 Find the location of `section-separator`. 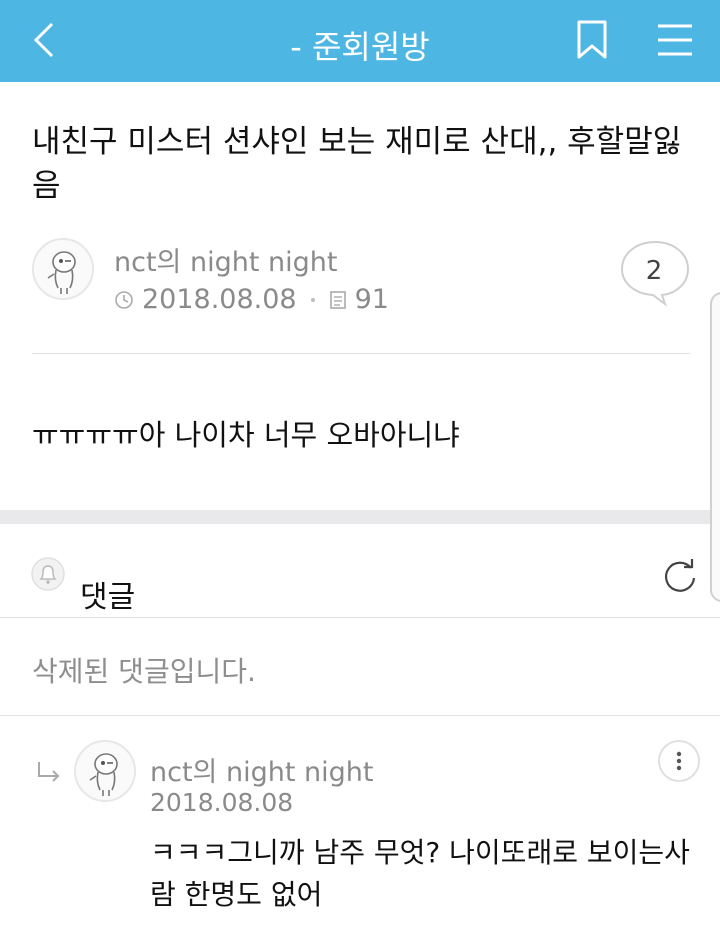

section-separator is located at coordinates (360, 517).